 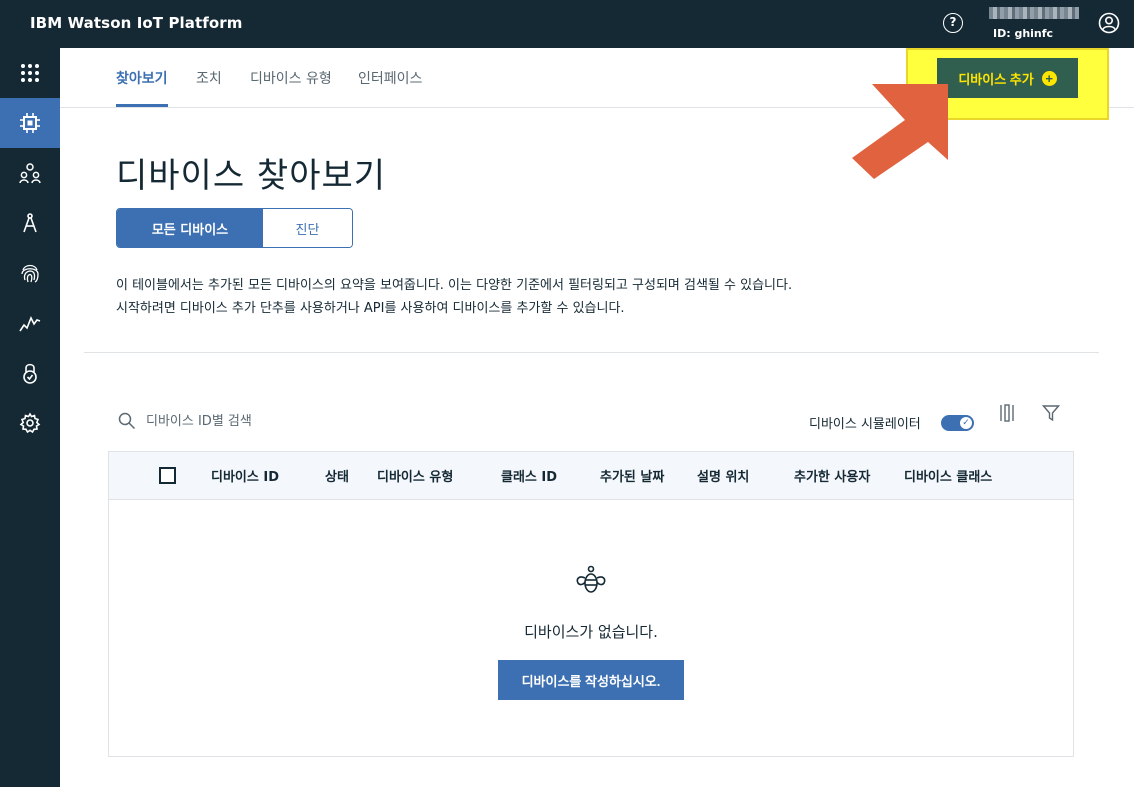 I want to click on segment-diagnose: 진단, so click(x=307, y=228).